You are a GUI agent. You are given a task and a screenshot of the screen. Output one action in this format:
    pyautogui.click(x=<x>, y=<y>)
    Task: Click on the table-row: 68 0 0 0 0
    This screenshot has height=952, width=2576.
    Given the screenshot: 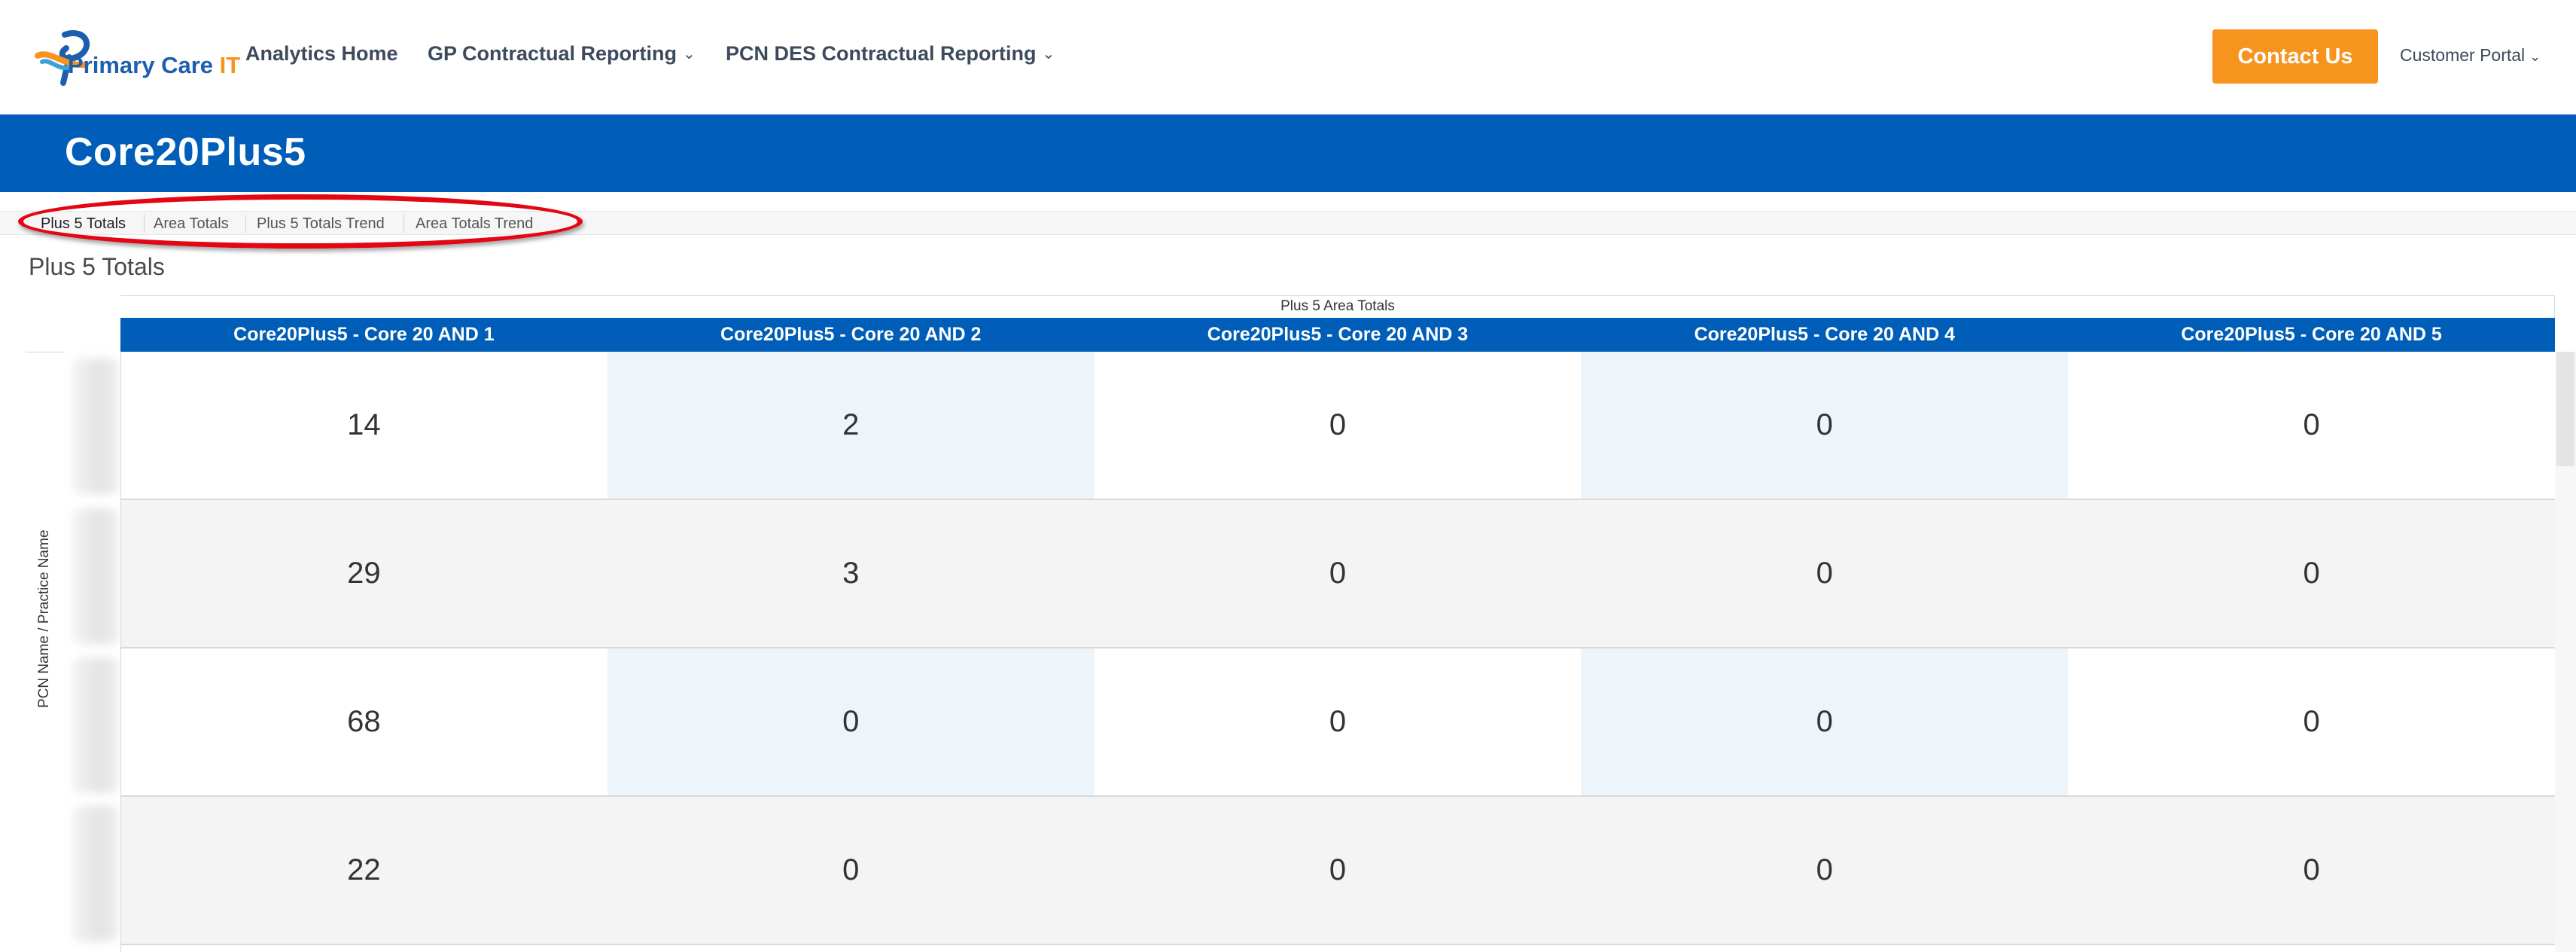 What is the action you would take?
    pyautogui.click(x=1338, y=722)
    